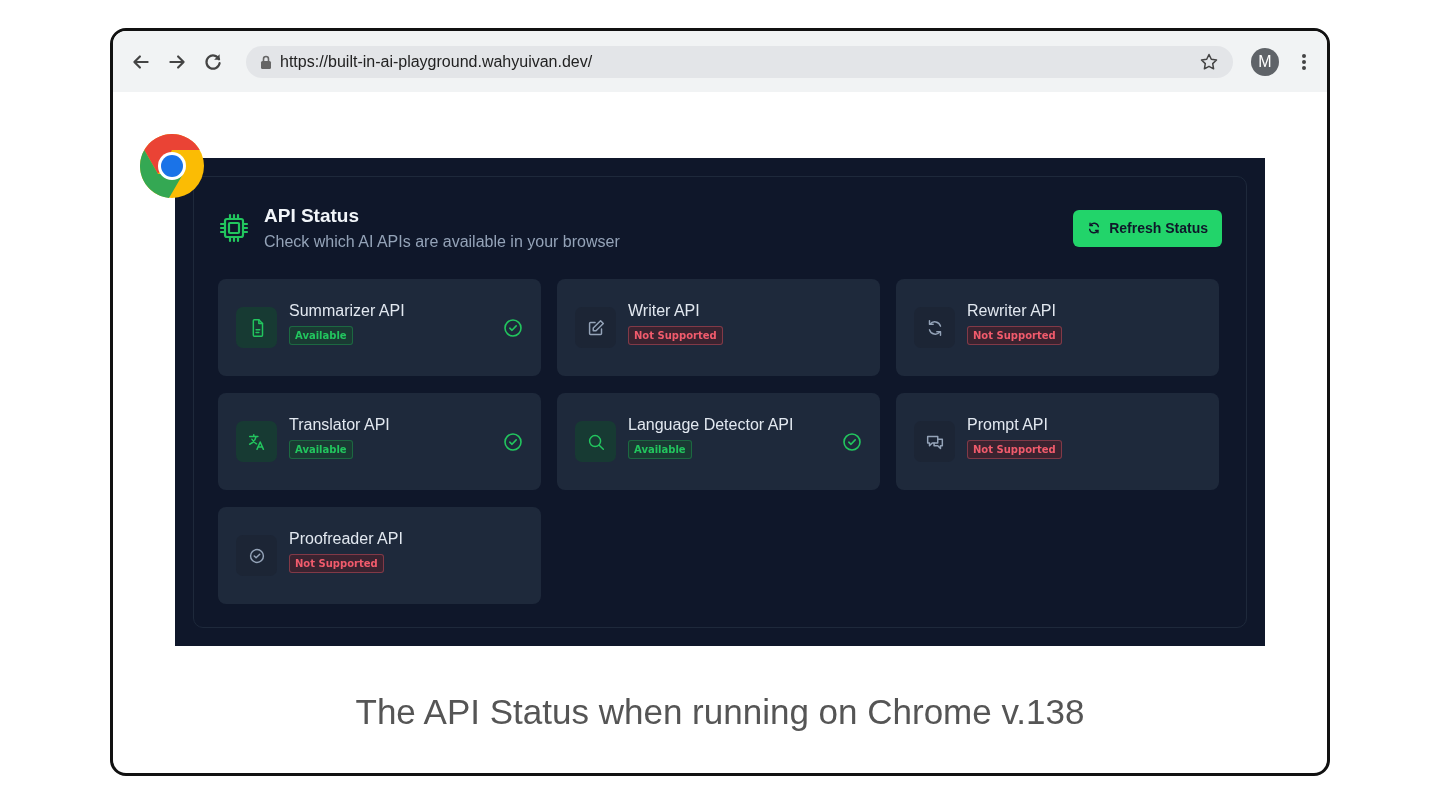 Image resolution: width=1440 pixels, height=810 pixels. I want to click on api-name: Summarizer API, so click(347, 311).